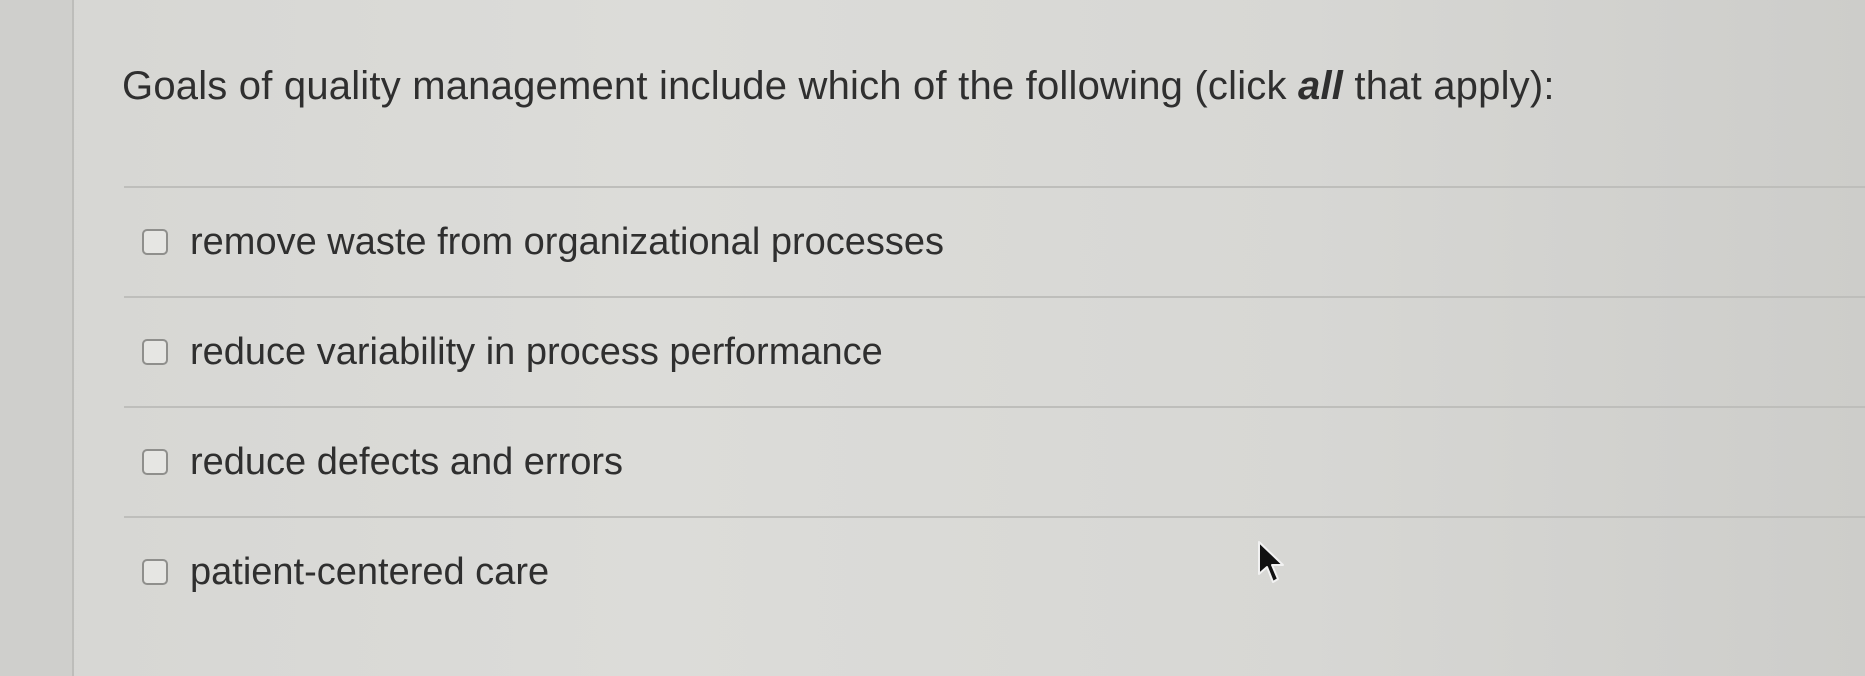 The image size is (1865, 676). What do you see at coordinates (407, 461) in the screenshot?
I see `option-label-reduce-defects: reduce defects and errors` at bounding box center [407, 461].